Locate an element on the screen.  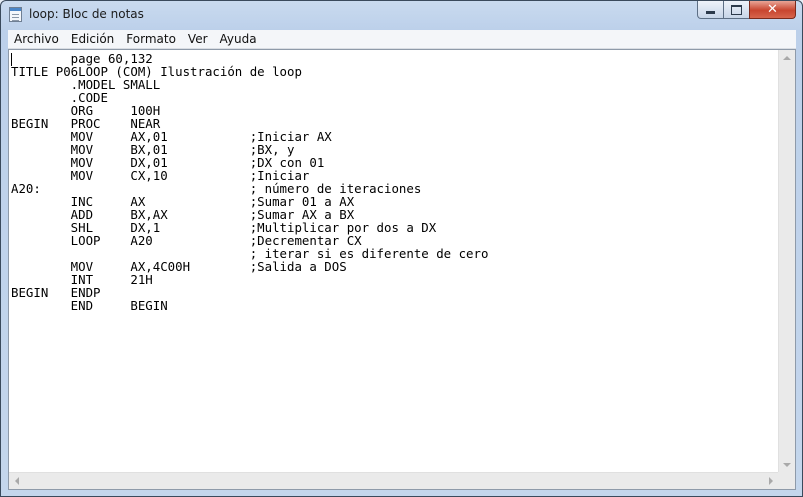
minimize-button is located at coordinates (710, 10).